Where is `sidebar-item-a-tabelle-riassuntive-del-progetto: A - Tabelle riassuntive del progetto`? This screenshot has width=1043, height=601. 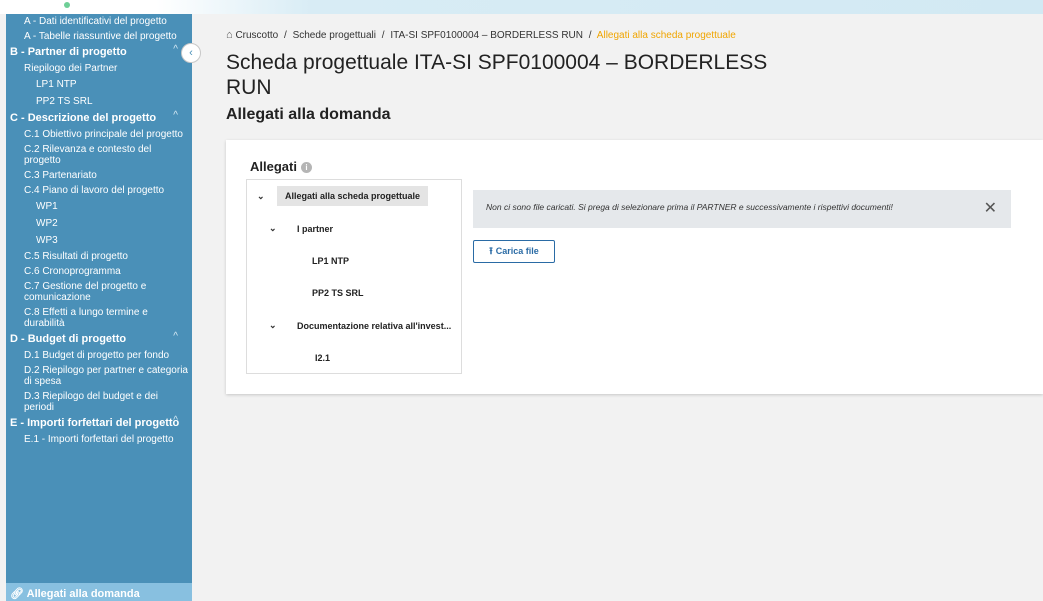 sidebar-item-a-tabelle-riassuntive-del-progetto: A - Tabelle riassuntive del progetto is located at coordinates (99, 36).